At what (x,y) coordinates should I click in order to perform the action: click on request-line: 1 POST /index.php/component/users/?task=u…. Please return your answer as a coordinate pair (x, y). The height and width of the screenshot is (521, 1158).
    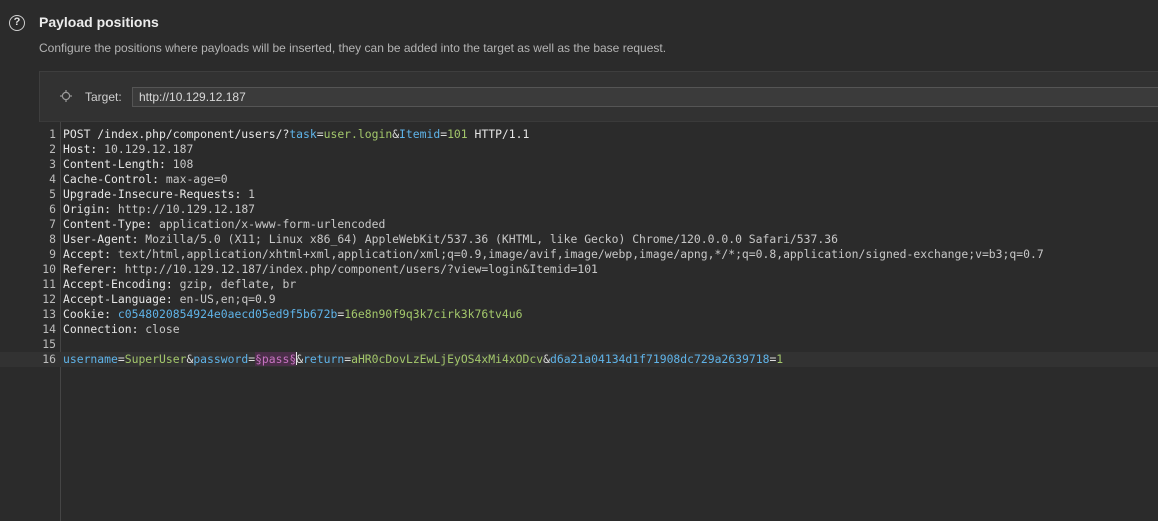
    Looking at the image, I should click on (579, 134).